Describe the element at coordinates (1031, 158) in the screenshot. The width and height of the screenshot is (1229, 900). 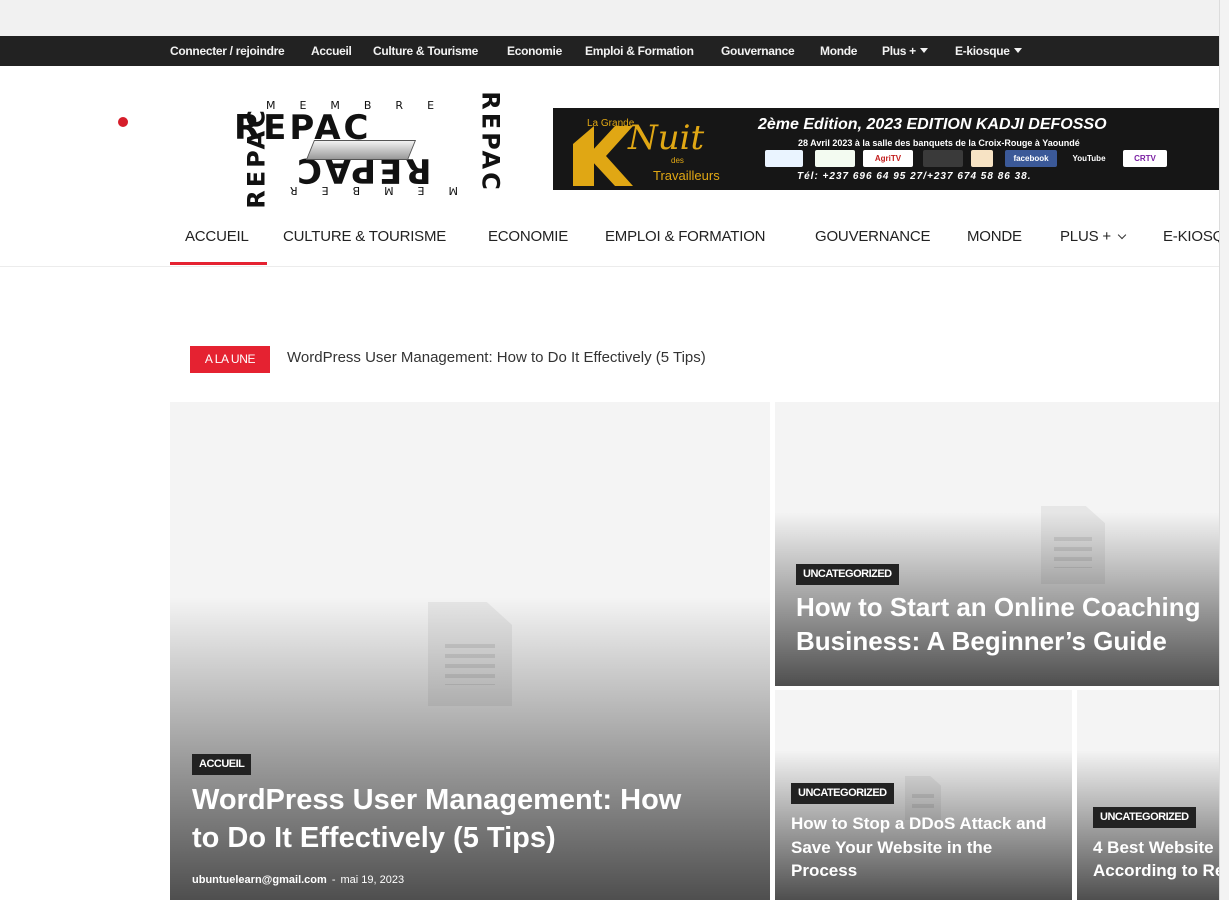
I see `sponsor-logo-facebook: facebook` at that location.